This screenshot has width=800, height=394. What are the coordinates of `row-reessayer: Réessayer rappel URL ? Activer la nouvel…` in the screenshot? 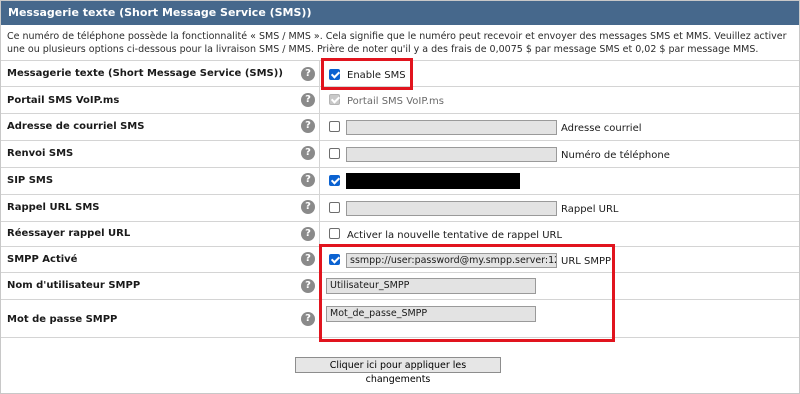 It's located at (400, 233).